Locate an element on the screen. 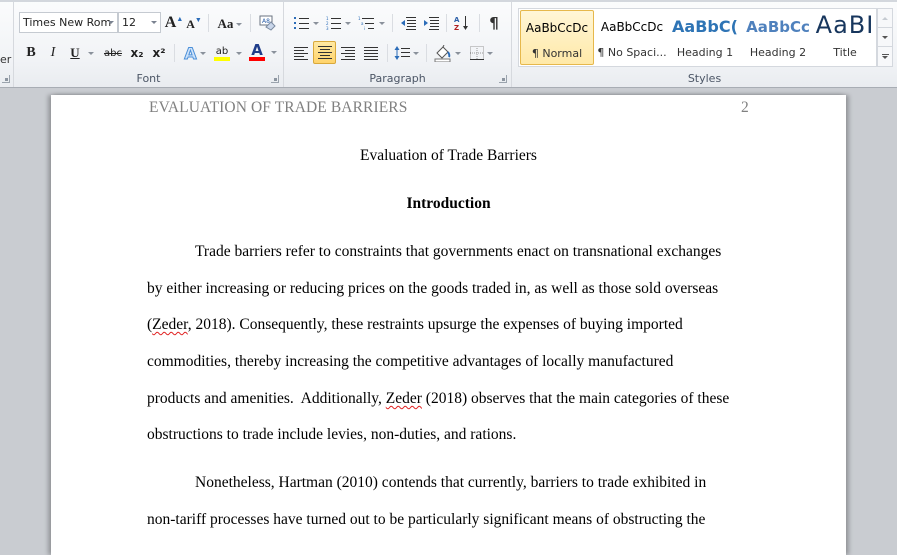  style-preview: AaBbC( is located at coordinates (705, 26).